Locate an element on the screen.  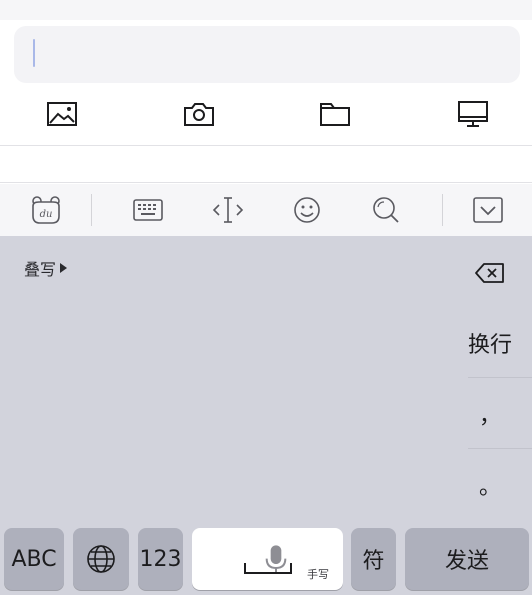
send-key-label: 发送 is located at coordinates (466, 561).